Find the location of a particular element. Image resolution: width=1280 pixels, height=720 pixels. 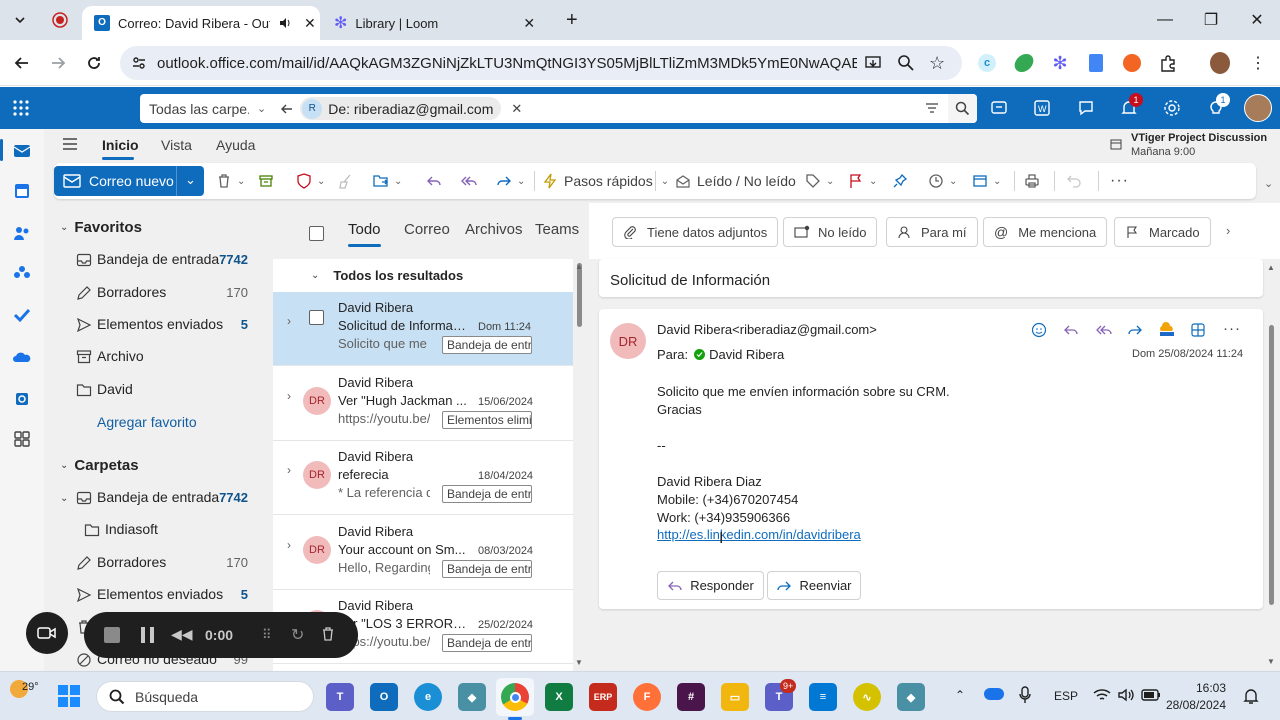

tray-overflow-icon: ⌃ is located at coordinates (960, 695).